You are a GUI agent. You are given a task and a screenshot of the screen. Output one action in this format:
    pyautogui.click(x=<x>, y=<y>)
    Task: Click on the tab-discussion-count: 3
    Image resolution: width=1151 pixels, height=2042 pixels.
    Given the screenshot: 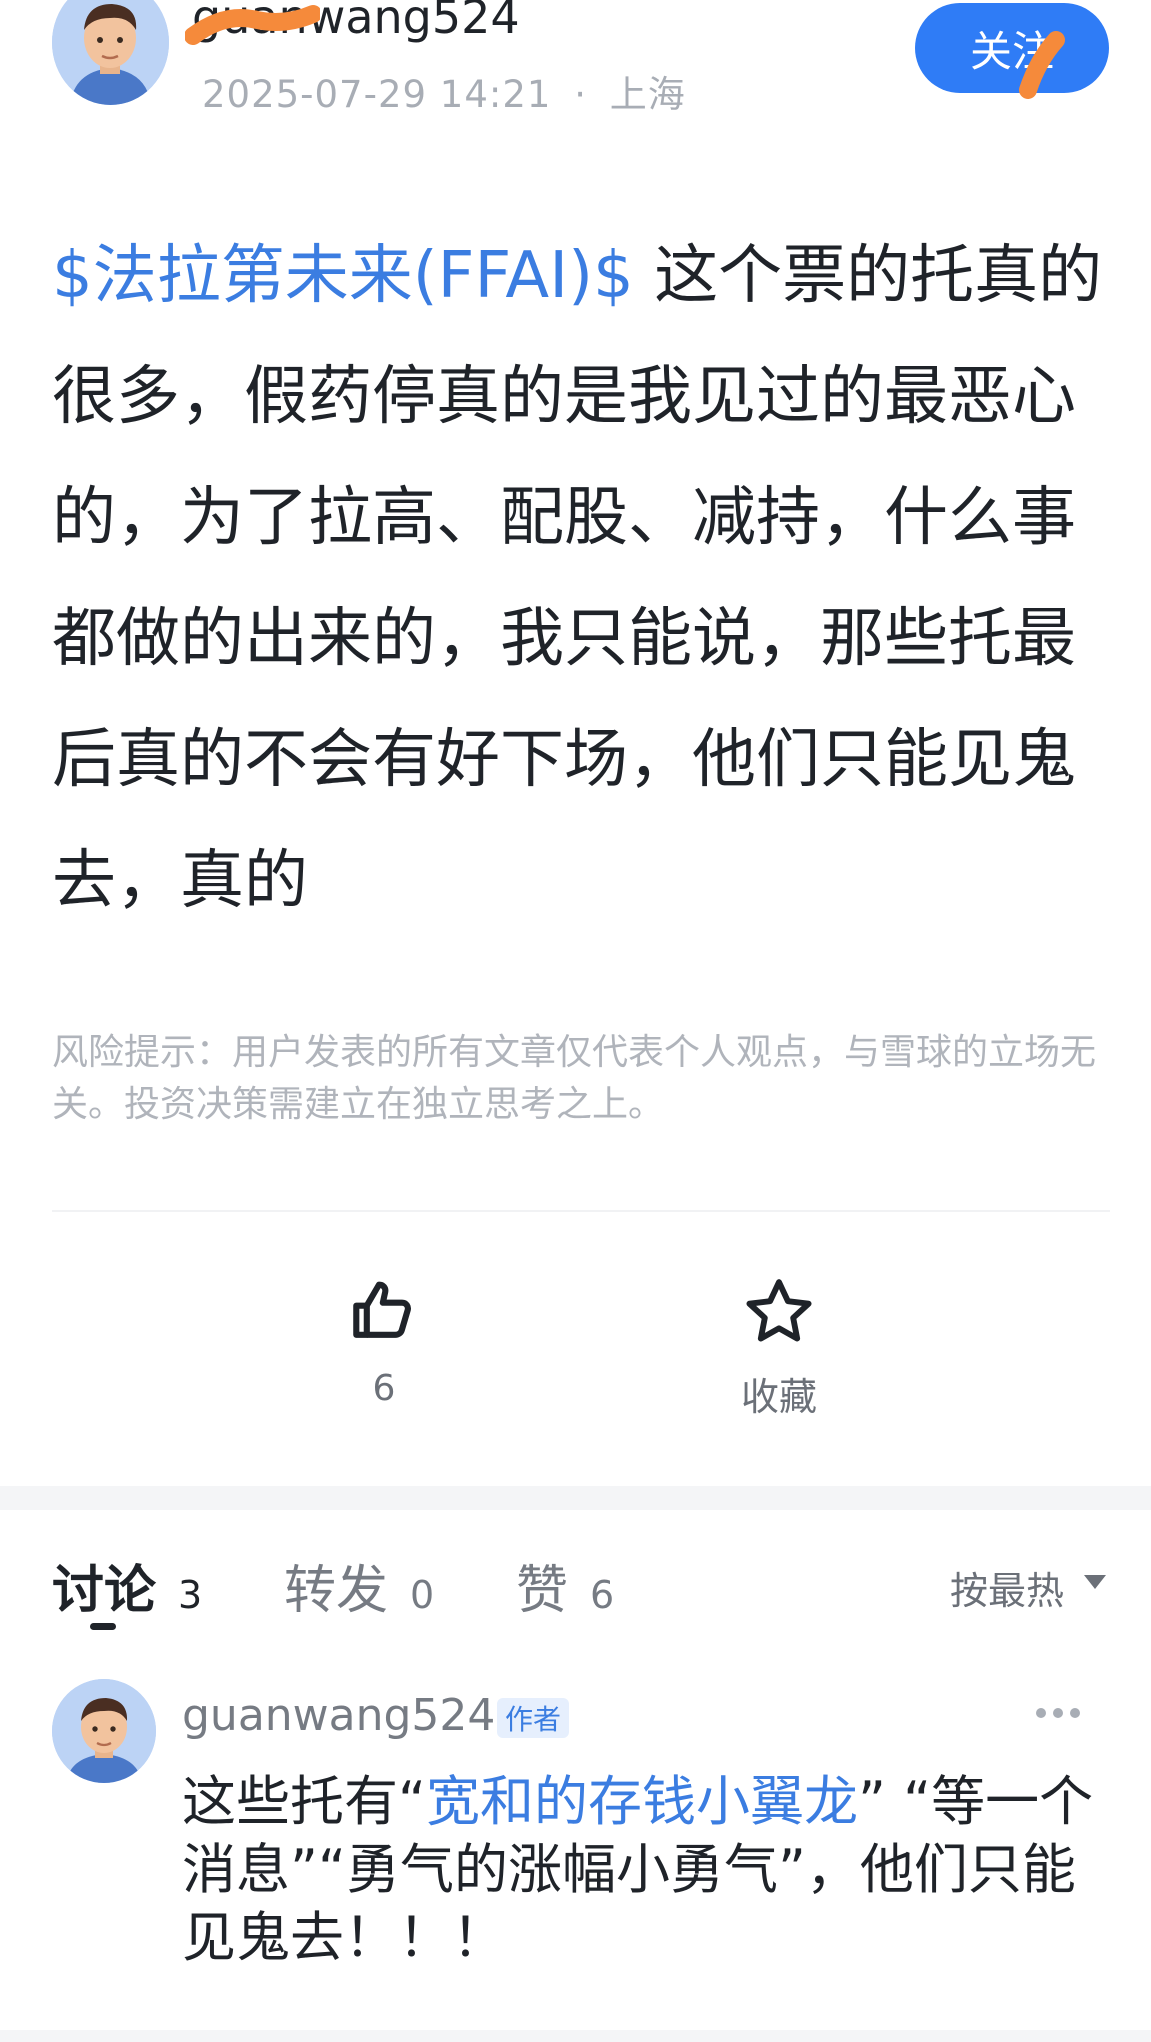 What is the action you would take?
    pyautogui.click(x=190, y=1595)
    